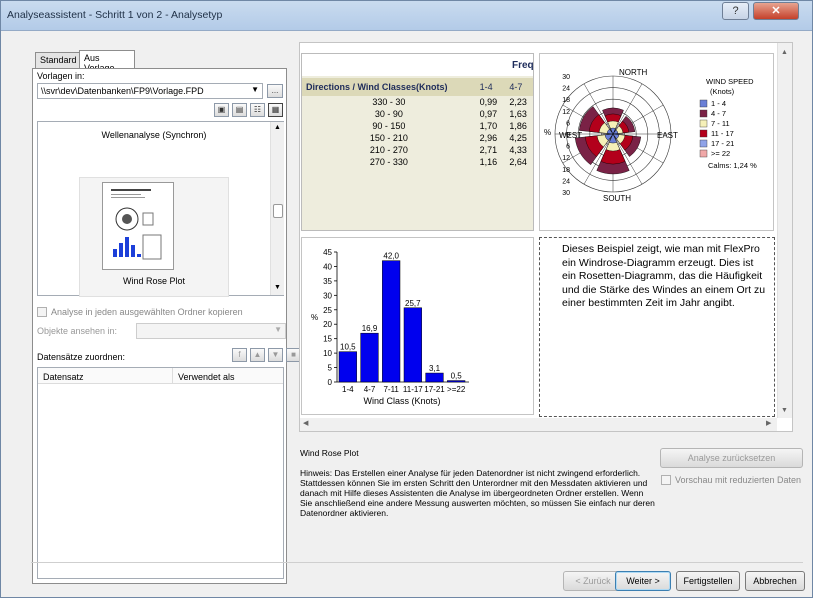 The image size is (813, 598). What do you see at coordinates (327, 295) in the screenshot?
I see `y-tick-label: 30` at bounding box center [327, 295].